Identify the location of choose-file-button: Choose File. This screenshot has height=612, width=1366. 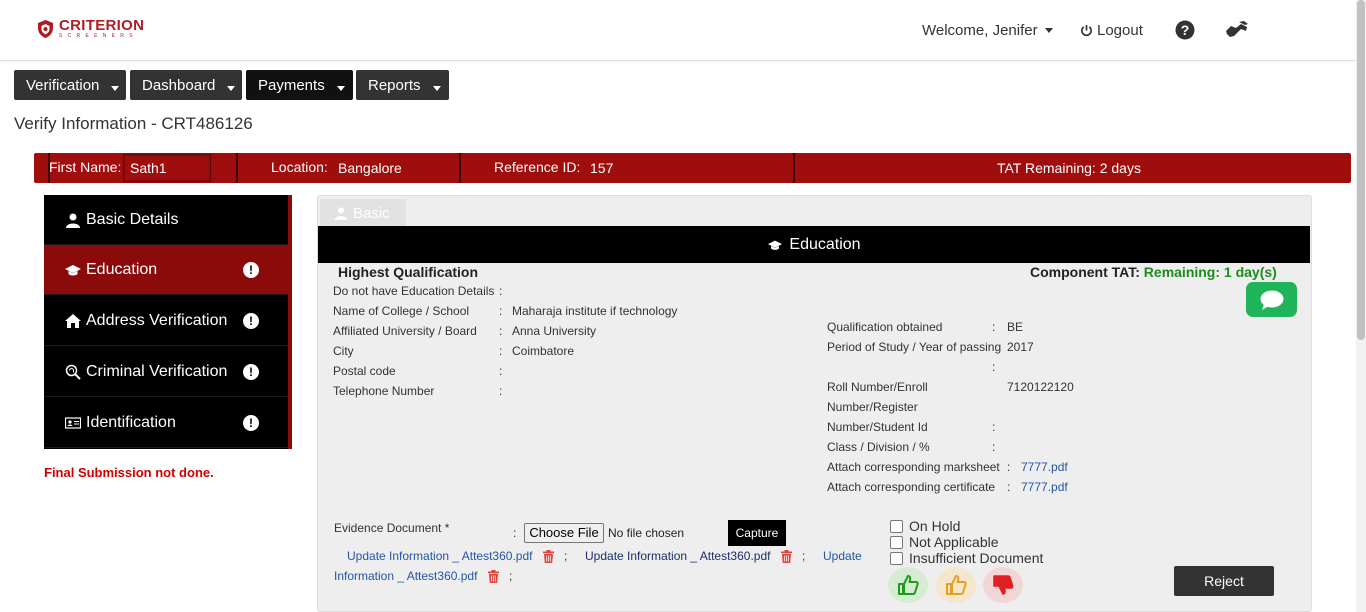
(564, 533).